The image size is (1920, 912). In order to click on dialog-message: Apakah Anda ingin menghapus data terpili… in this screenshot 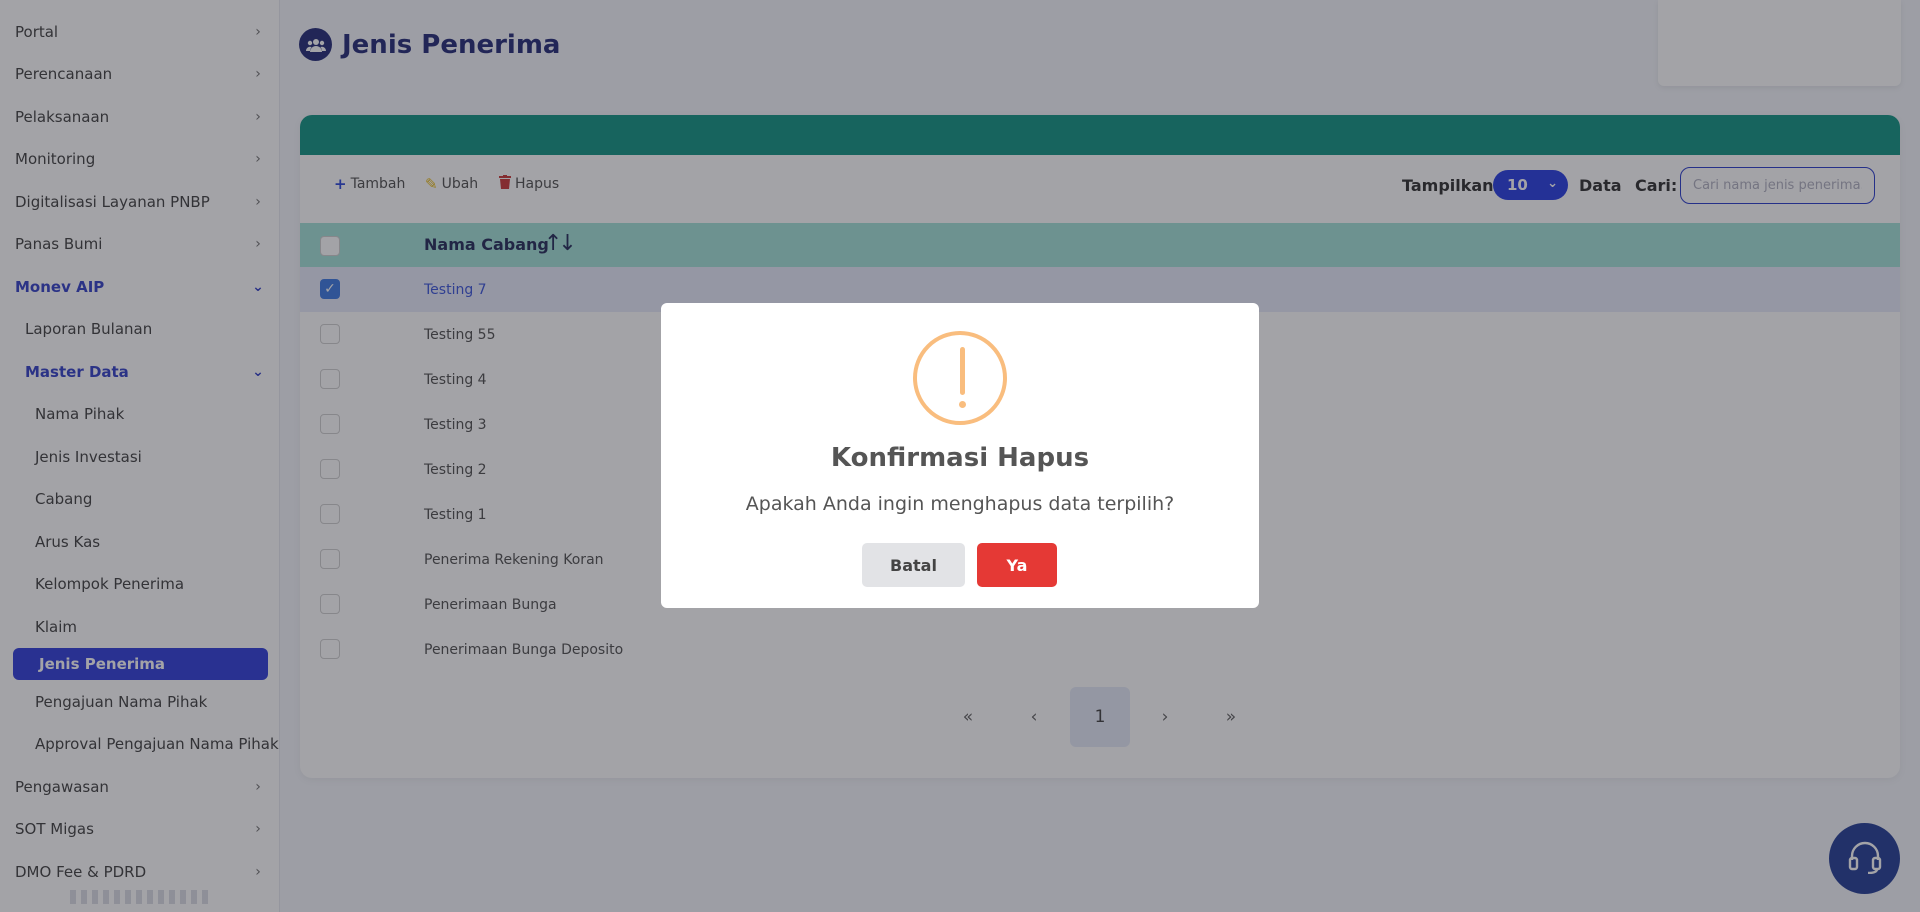, I will do `click(960, 504)`.